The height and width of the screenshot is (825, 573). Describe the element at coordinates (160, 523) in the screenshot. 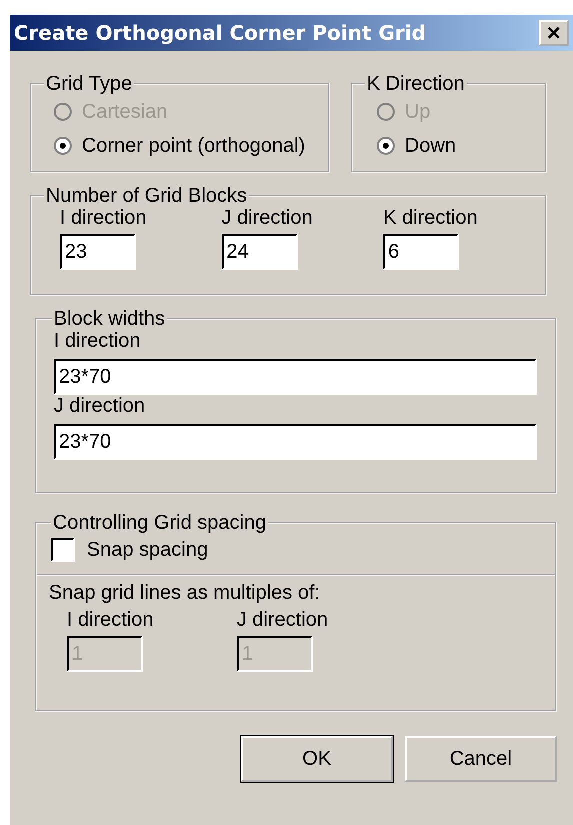

I see `group-title: Controlling Grid spacing` at that location.